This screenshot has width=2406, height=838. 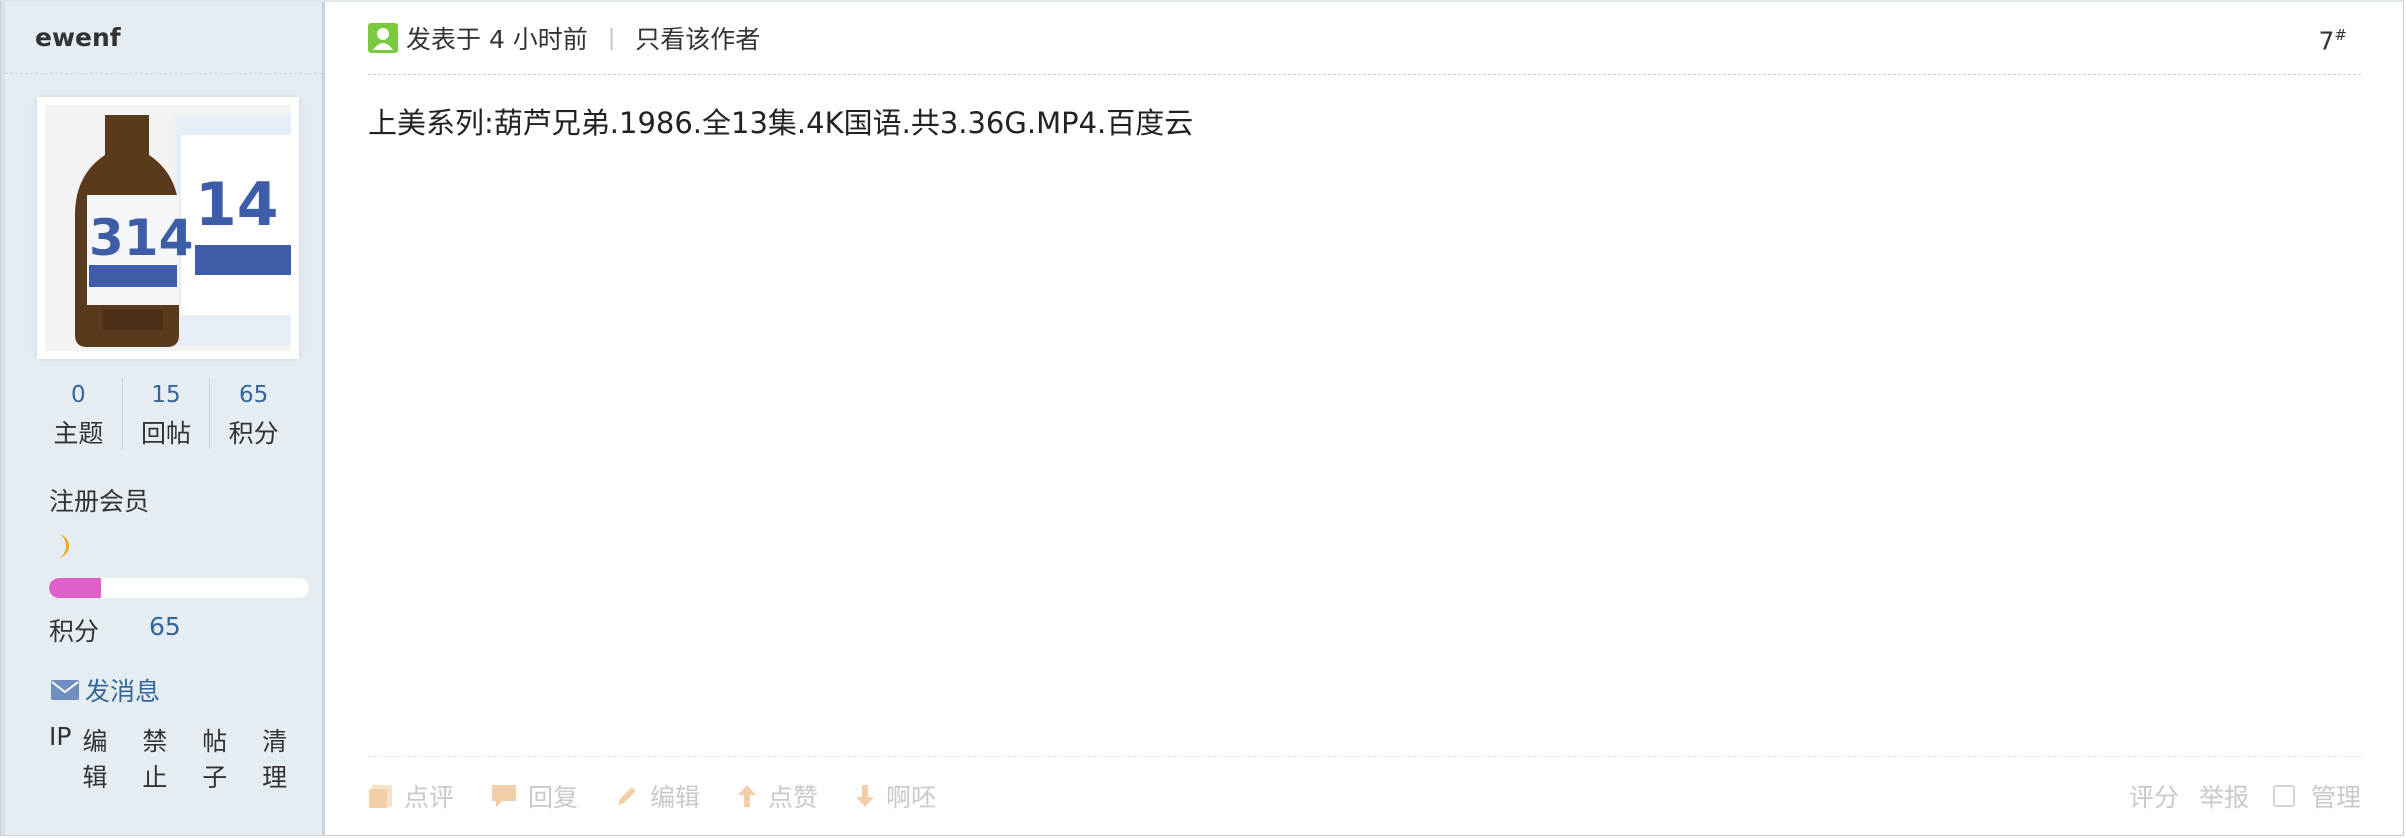 I want to click on admin-clean-link: 清理, so click(x=286, y=758).